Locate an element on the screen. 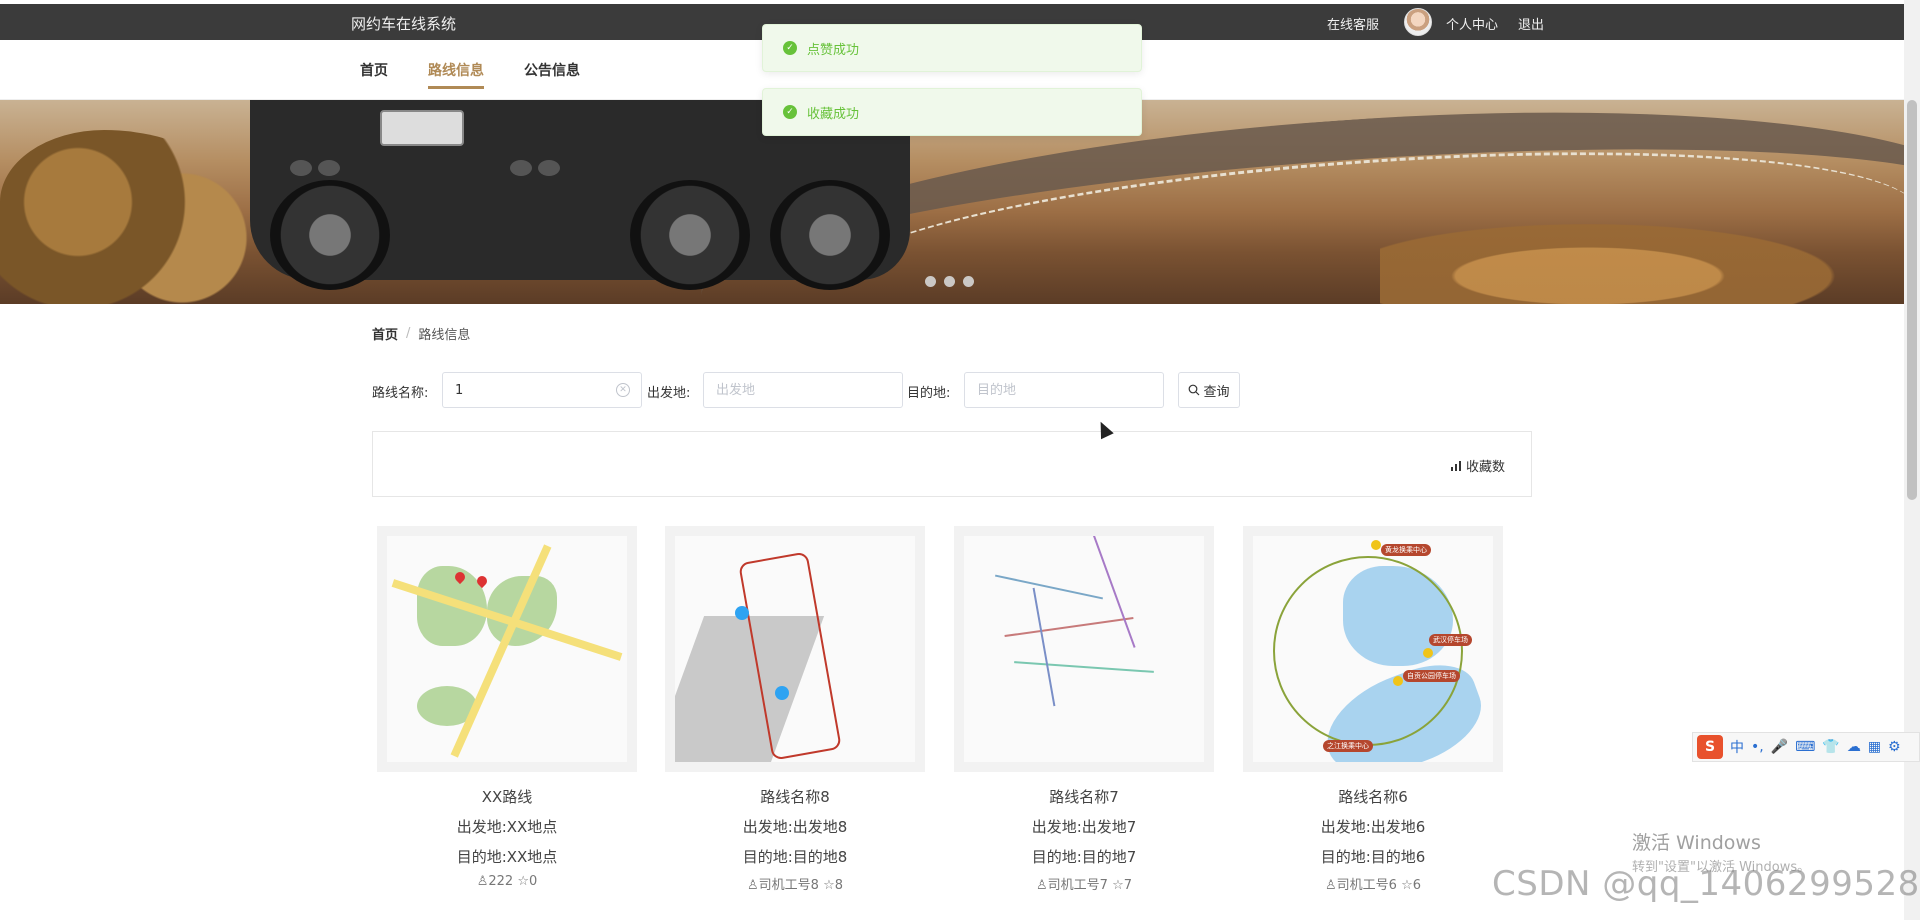 This screenshot has height=920, width=1920. ime-item: ⌨ is located at coordinates (1805, 747).